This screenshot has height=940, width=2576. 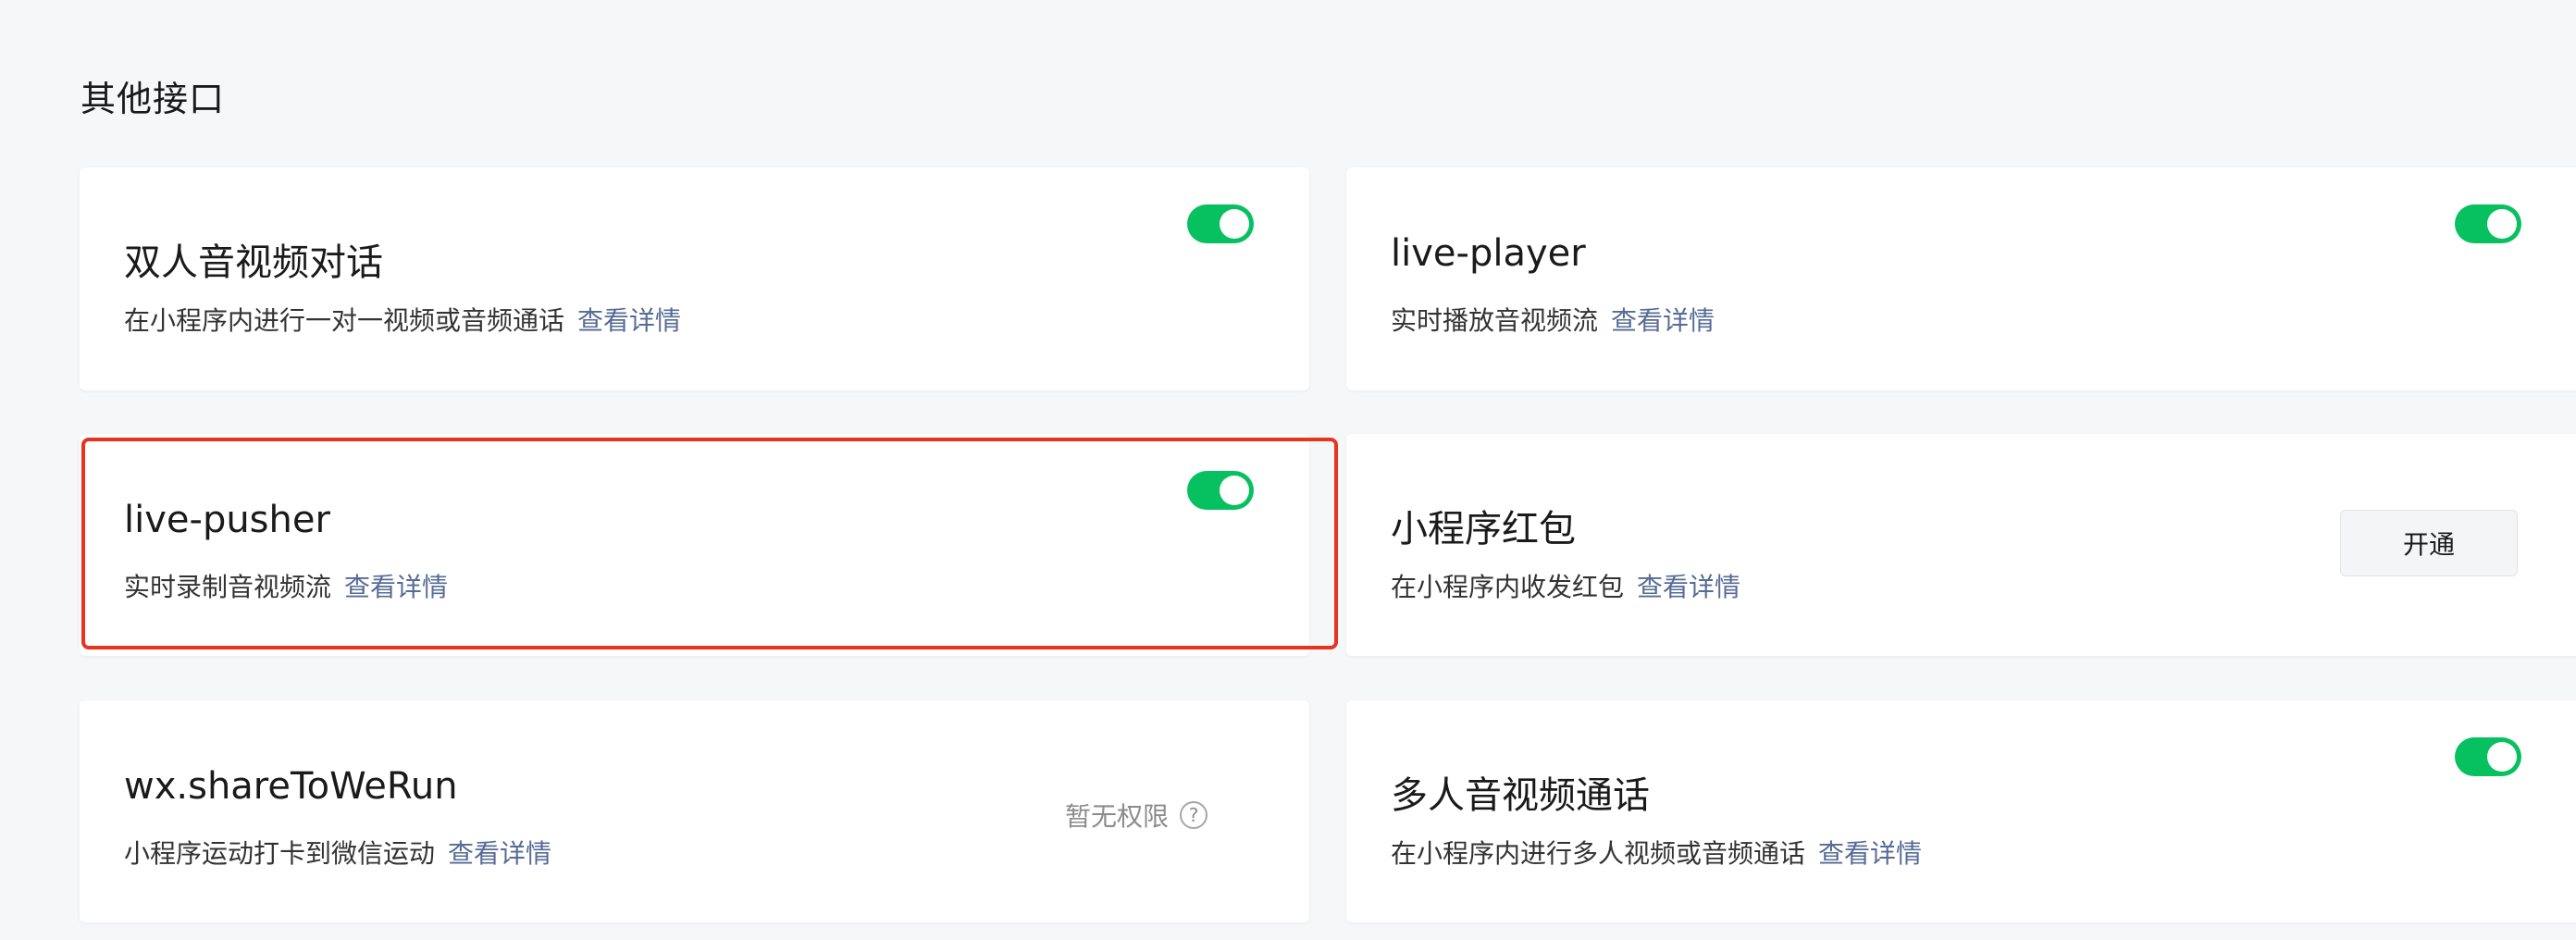 I want to click on card-description-text: 实时播放音视频流, so click(x=1495, y=320).